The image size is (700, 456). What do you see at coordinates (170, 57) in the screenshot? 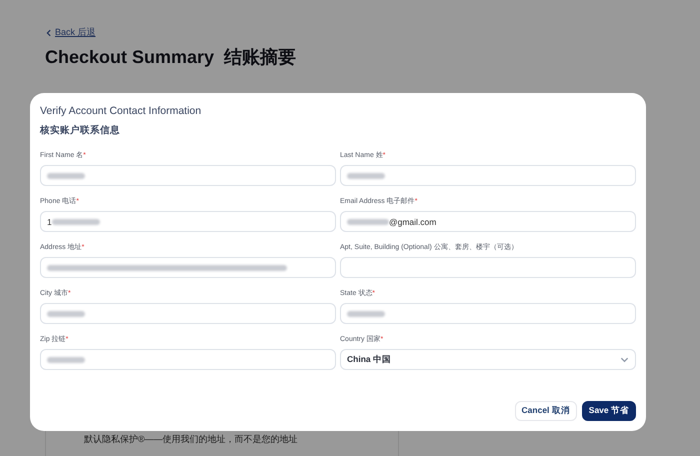
I see `page-title: Checkout Summary 结账摘要` at bounding box center [170, 57].